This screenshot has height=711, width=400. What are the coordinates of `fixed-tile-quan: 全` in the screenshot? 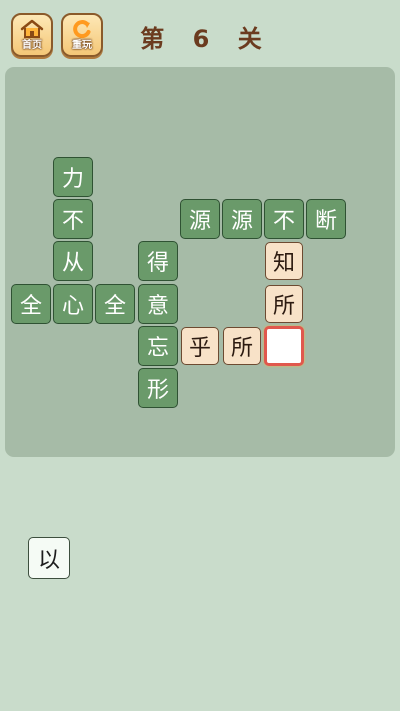 It's located at (31, 304).